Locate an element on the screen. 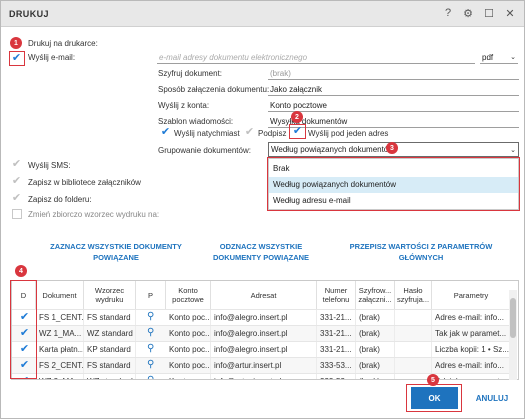  from-account-select: Konto pocztowe is located at coordinates (393, 106).